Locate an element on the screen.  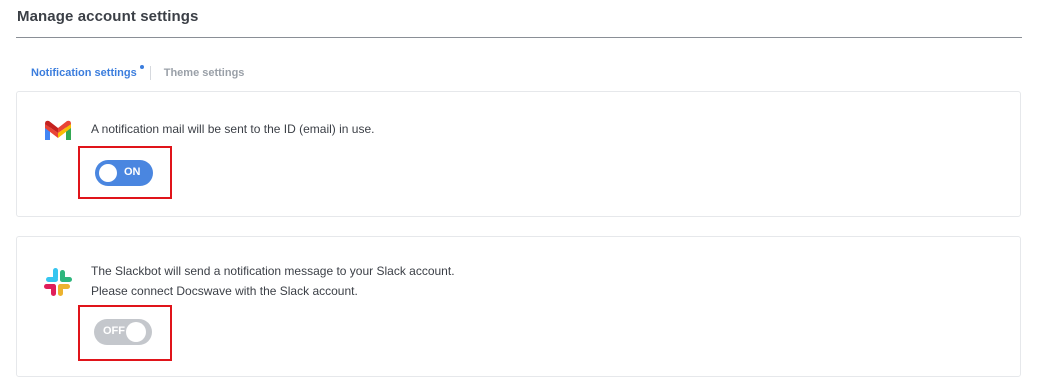
settings-tabs: Notification settings Theme settings is located at coordinates (137, 73).